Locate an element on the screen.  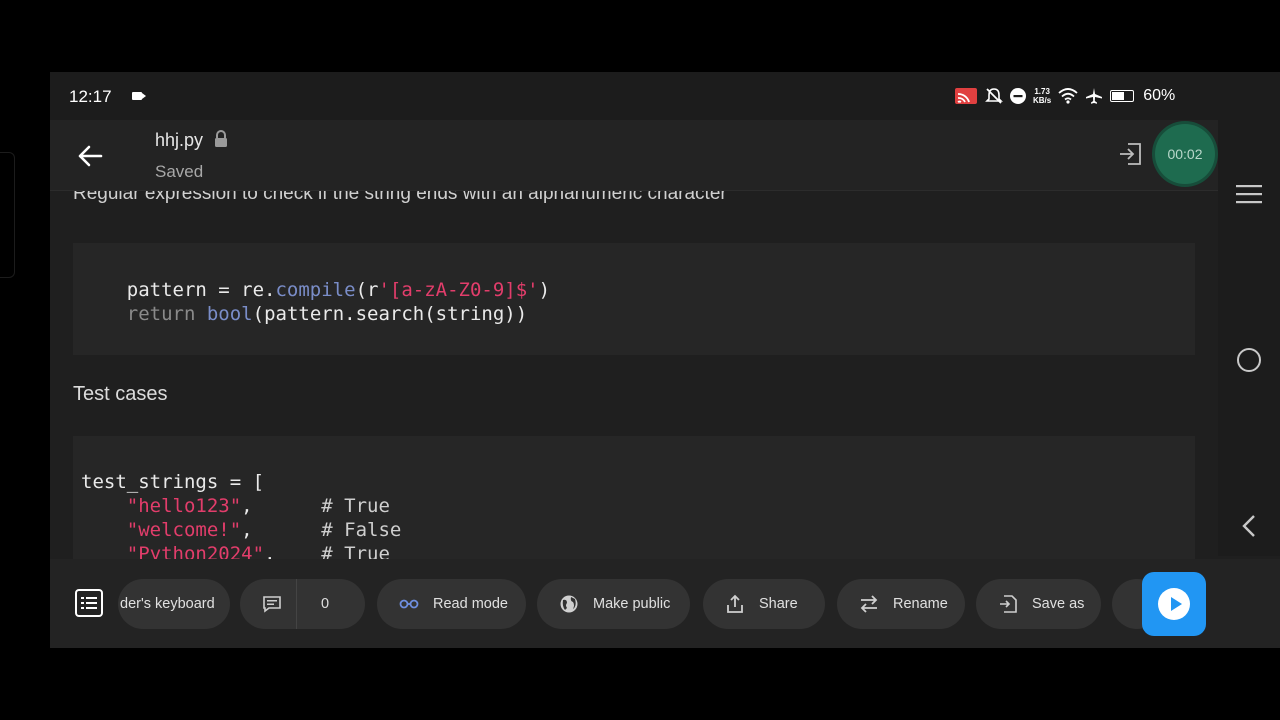
share-button: Share is located at coordinates (764, 604).